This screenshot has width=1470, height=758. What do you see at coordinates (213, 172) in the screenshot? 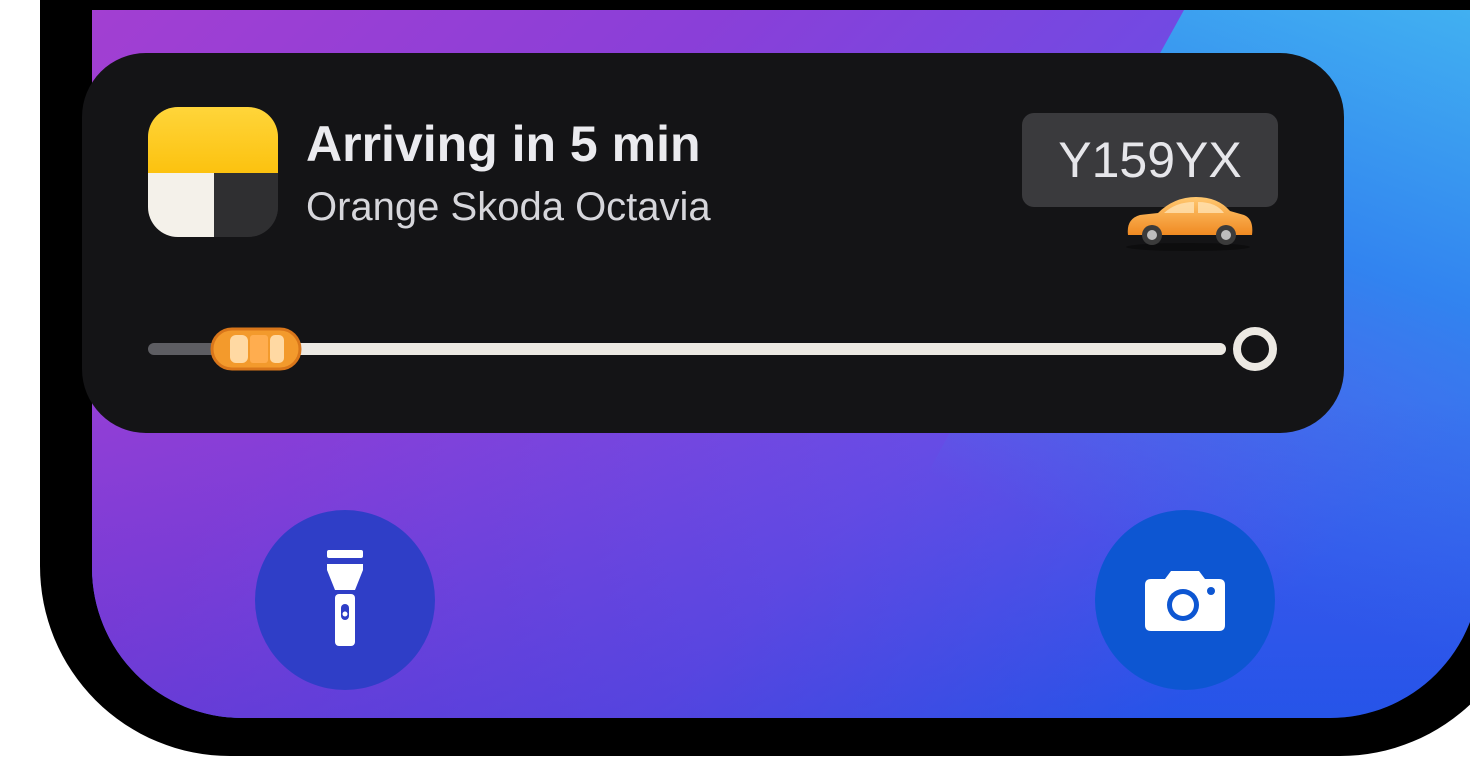
I see `yandex-go-app-icon` at bounding box center [213, 172].